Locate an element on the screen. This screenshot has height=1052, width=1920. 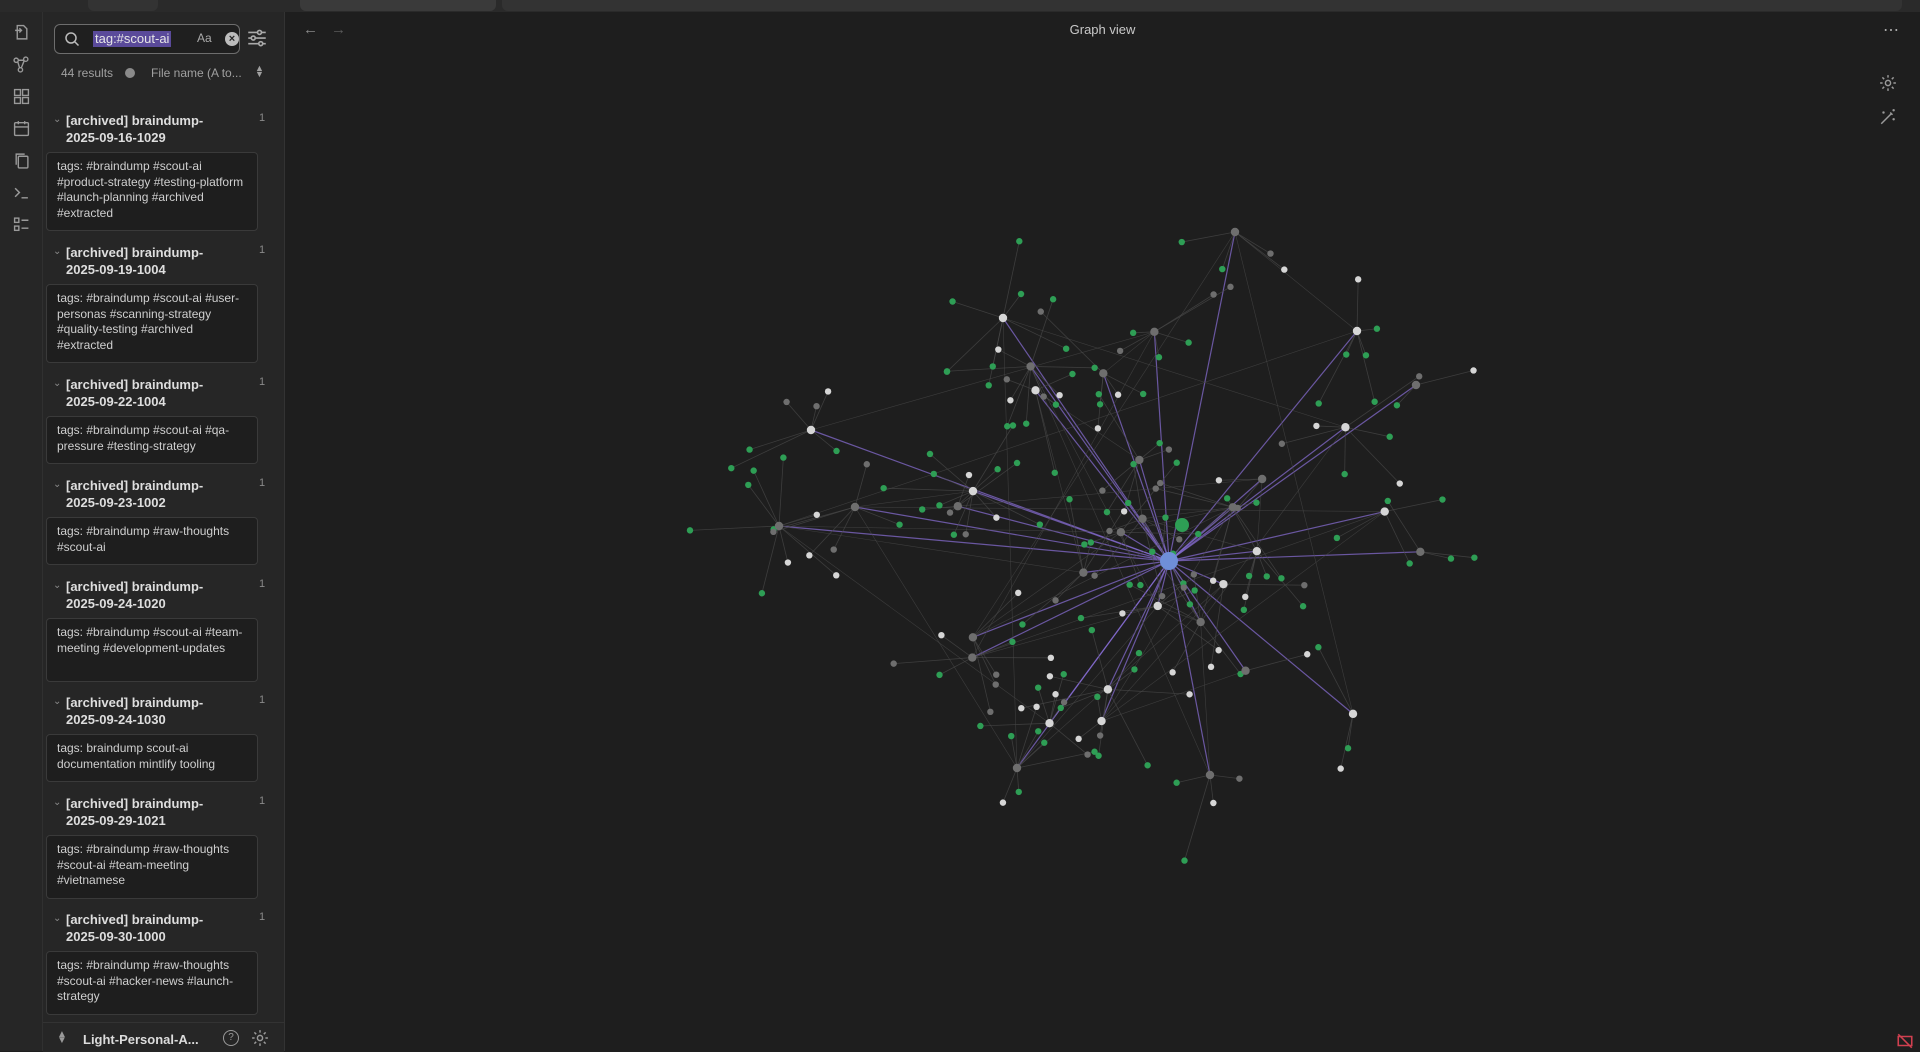
result-title: [archived] braindump-2025-09-24-1030 is located at coordinates (141, 711).